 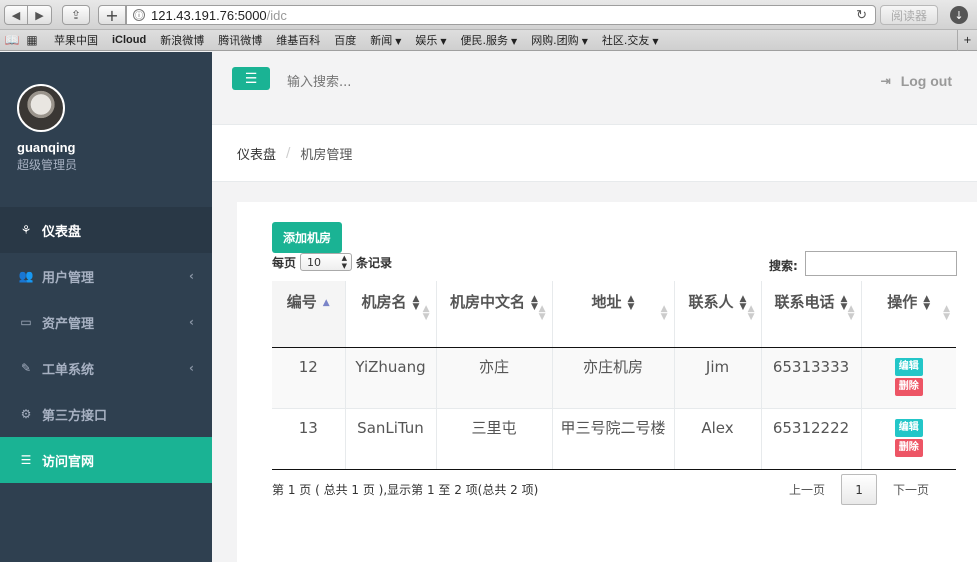 What do you see at coordinates (807, 489) in the screenshot?
I see `prev-page-link: 上一页` at bounding box center [807, 489].